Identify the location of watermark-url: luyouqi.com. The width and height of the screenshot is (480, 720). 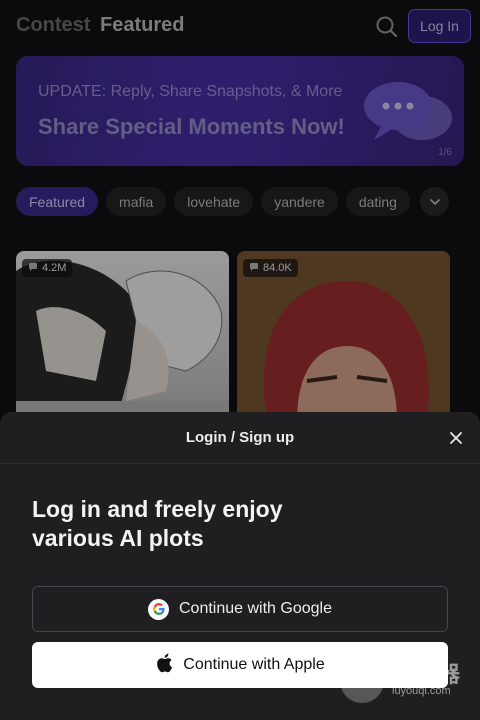
(421, 691).